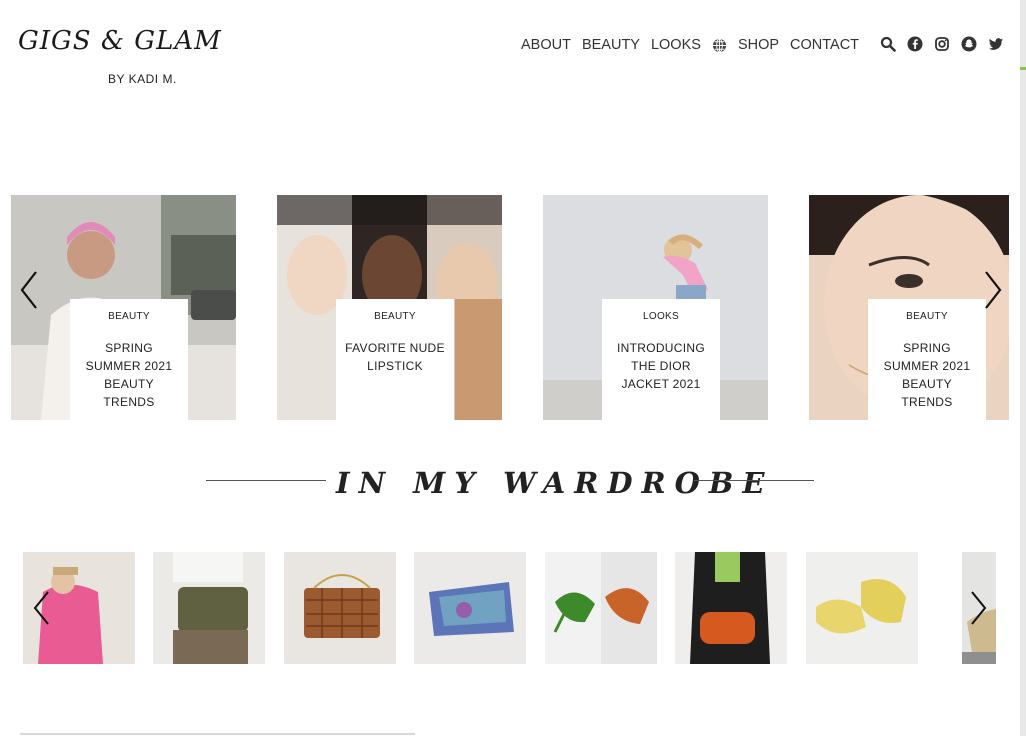  What do you see at coordinates (217, 734) in the screenshot?
I see `section-divider` at bounding box center [217, 734].